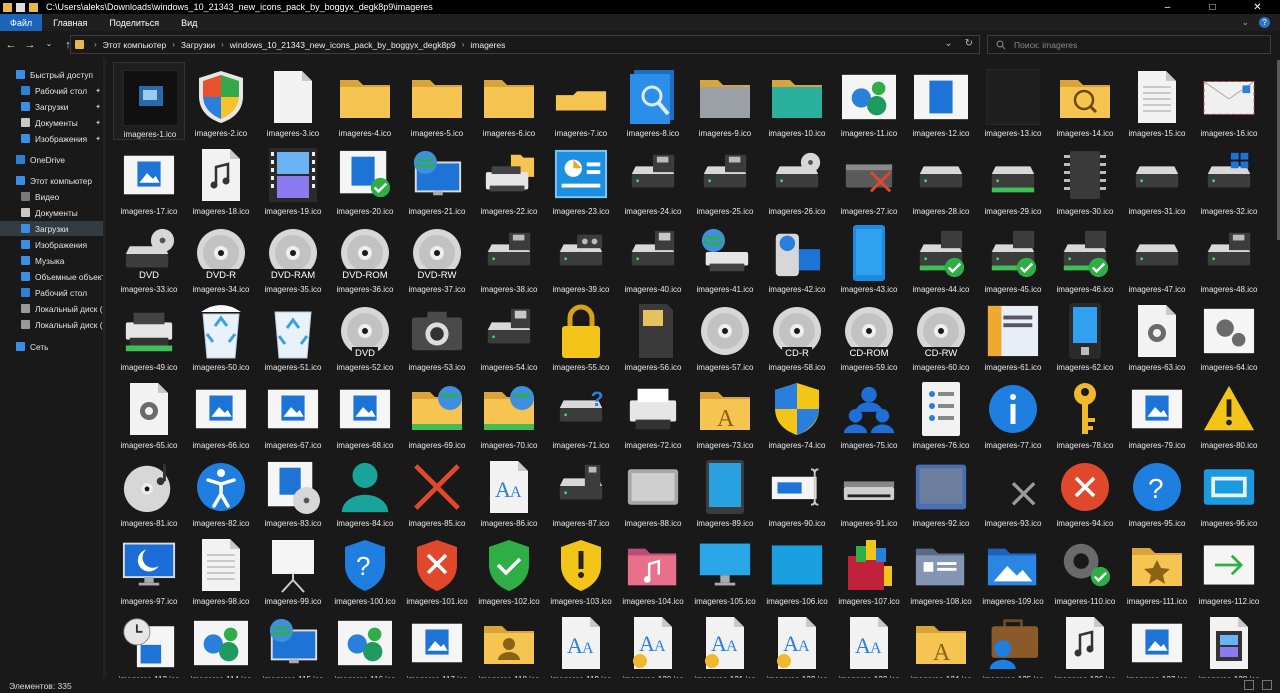 This screenshot has height=693, width=1280. I want to click on file-item: imageres-57.ico, so click(725, 335).